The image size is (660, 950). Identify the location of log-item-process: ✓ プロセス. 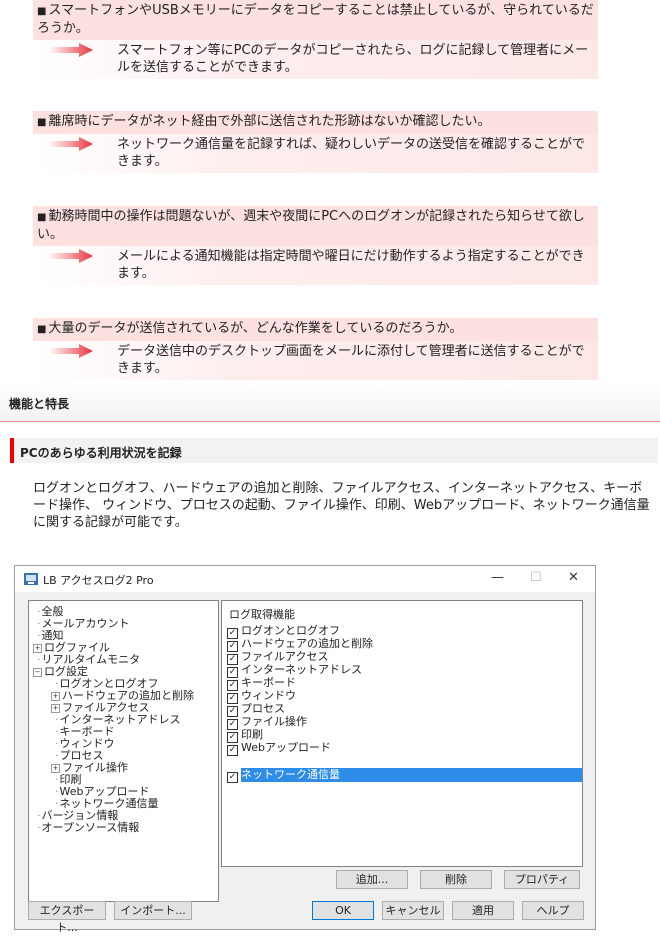
(256, 710).